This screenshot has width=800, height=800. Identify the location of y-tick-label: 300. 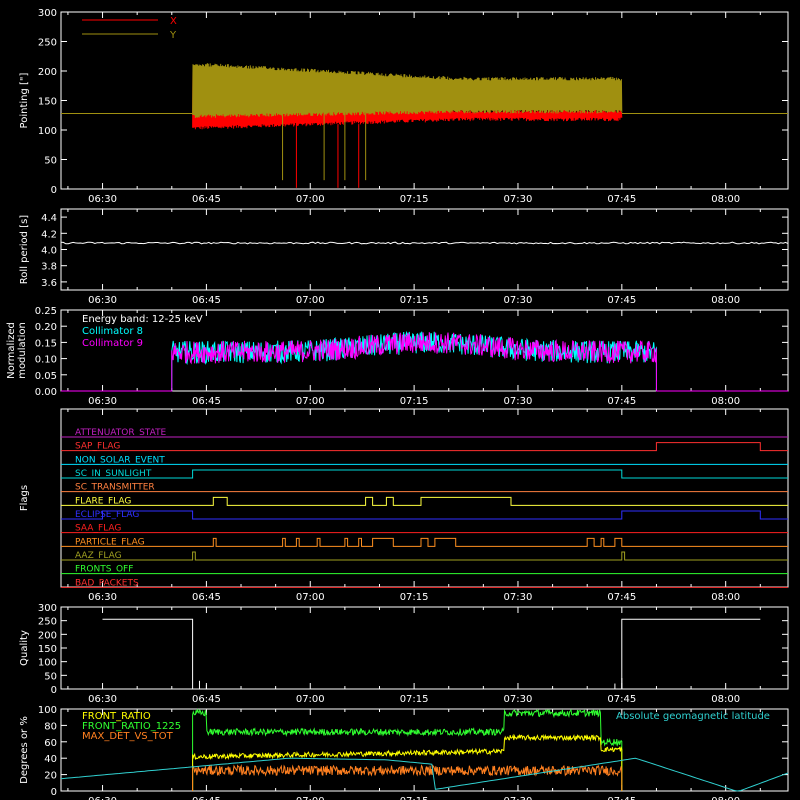
(47, 608).